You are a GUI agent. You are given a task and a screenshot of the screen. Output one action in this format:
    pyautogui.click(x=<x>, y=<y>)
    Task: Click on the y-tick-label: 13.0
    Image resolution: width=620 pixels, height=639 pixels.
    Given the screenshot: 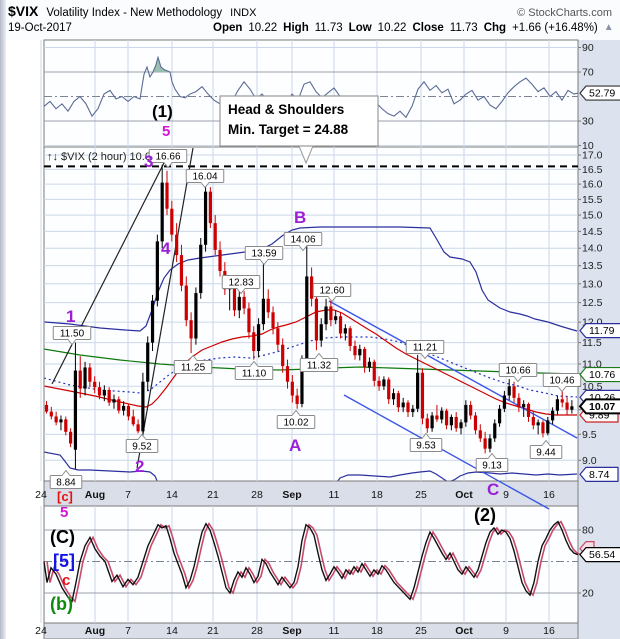 What is the action you would take?
    pyautogui.click(x=592, y=284)
    